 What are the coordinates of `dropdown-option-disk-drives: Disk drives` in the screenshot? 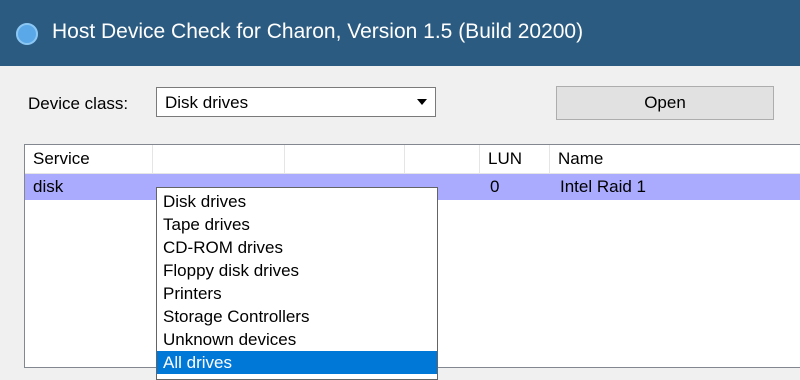 It's located at (297, 201).